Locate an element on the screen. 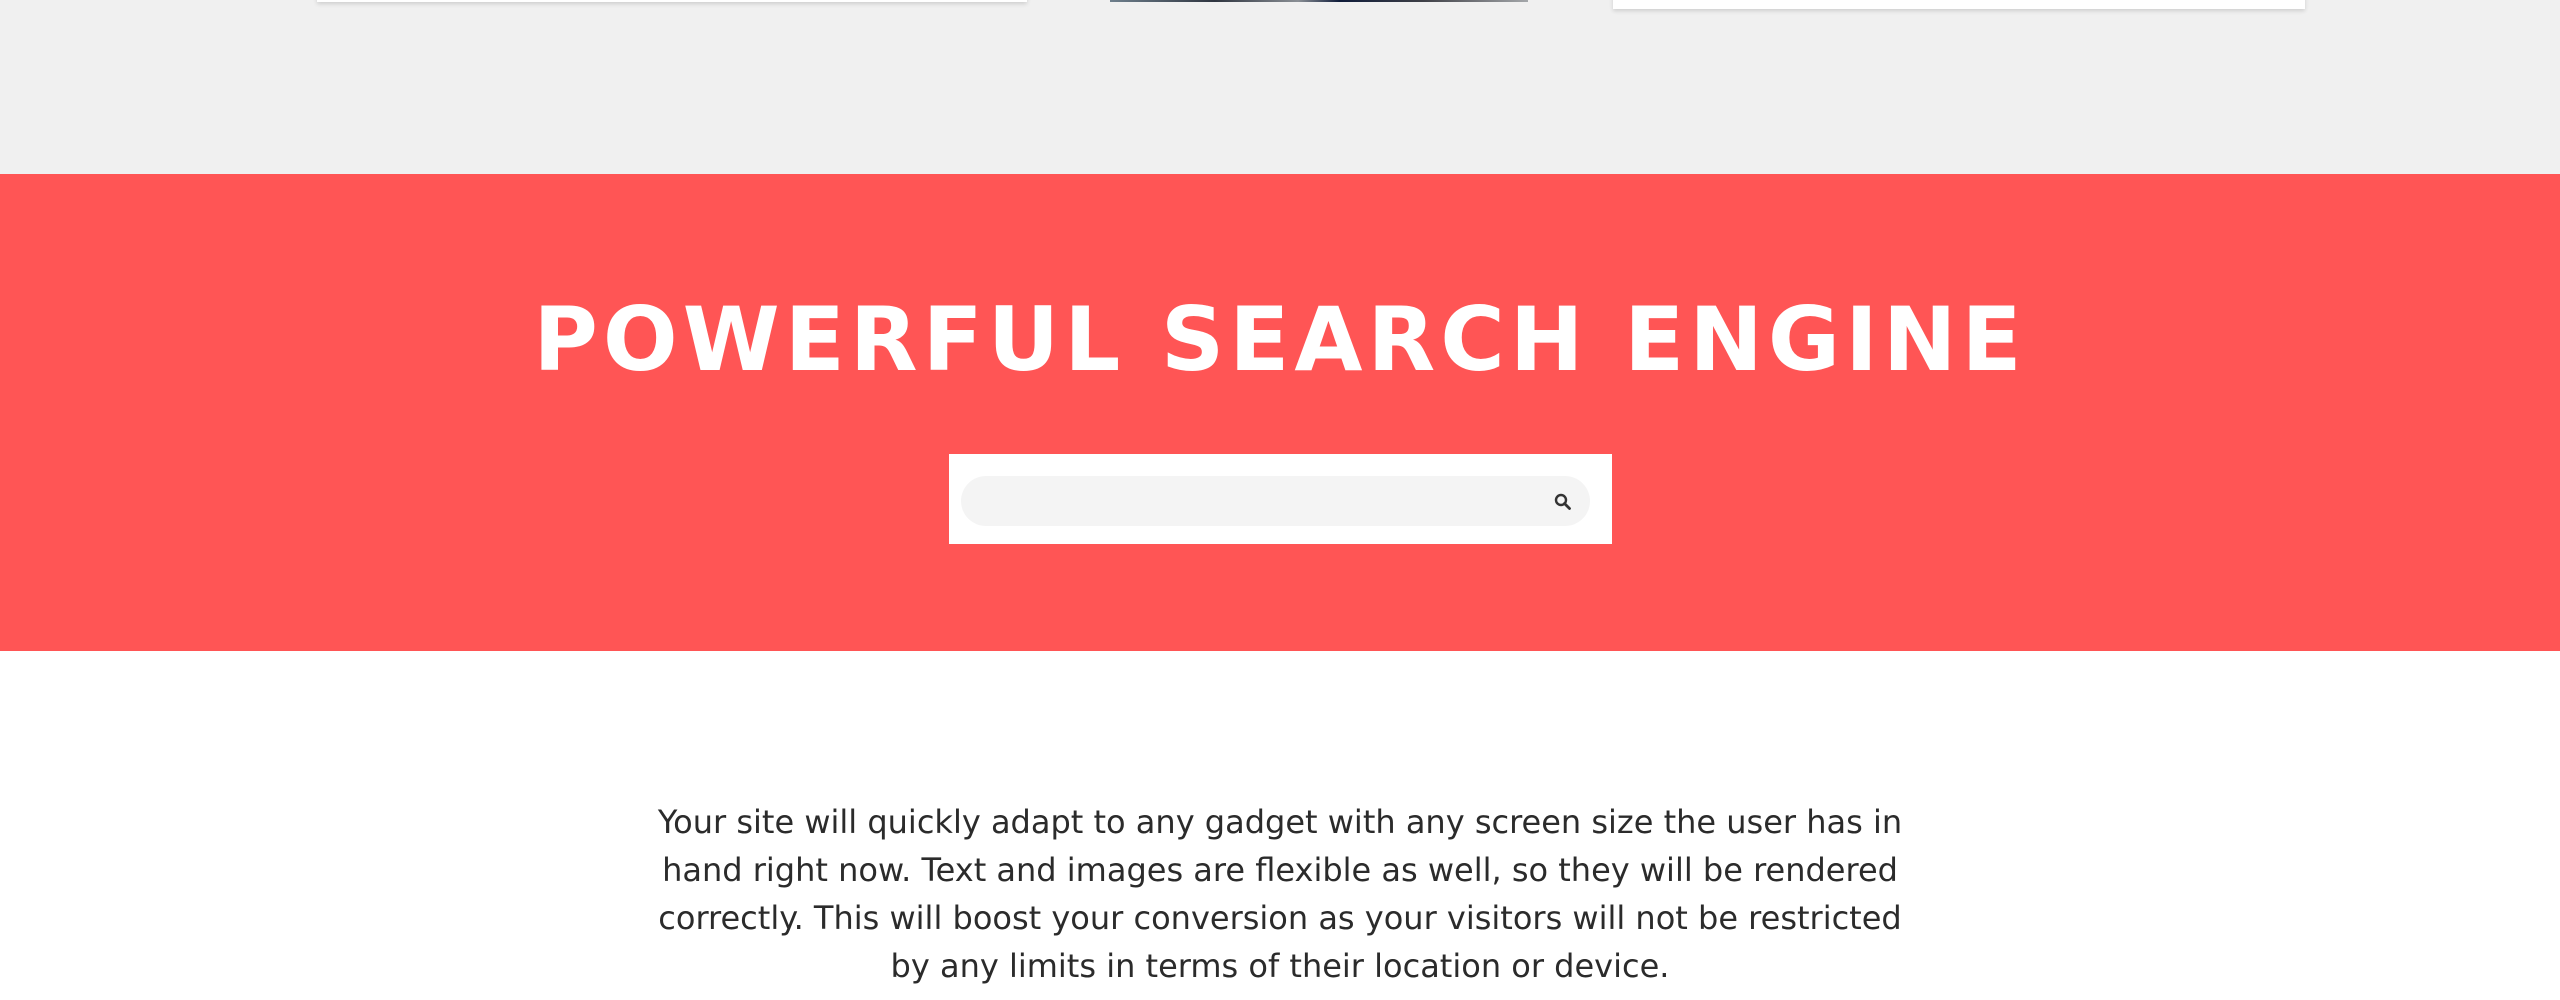  magnifier-icon is located at coordinates (1563, 502).